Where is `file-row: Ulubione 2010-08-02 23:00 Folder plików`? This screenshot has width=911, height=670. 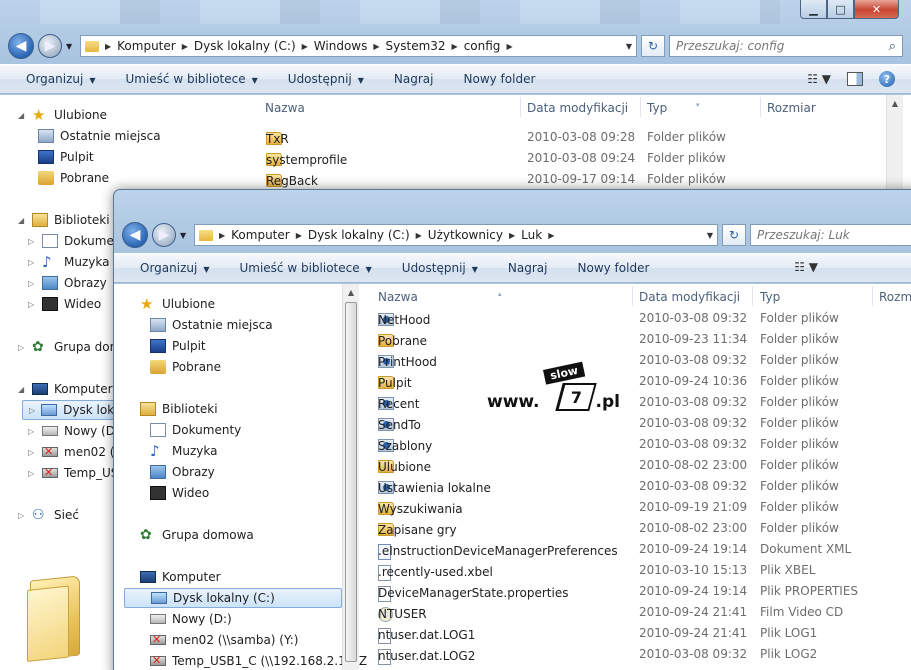
file-row: Ulubione 2010-08-02 23:00 Folder plików is located at coordinates (637, 465).